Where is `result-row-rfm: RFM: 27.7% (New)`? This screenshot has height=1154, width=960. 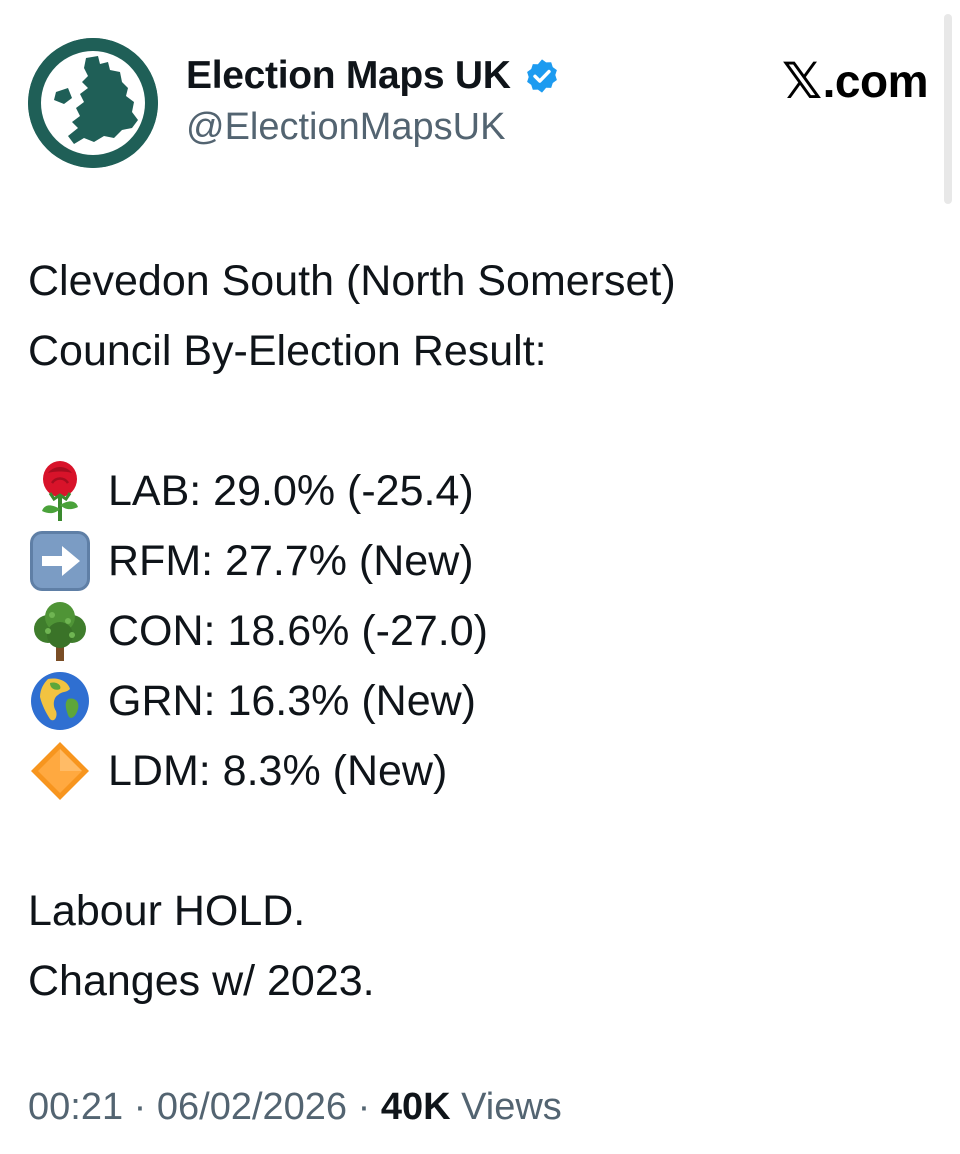 result-row-rfm: RFM: 27.7% (New) is located at coordinates (480, 561).